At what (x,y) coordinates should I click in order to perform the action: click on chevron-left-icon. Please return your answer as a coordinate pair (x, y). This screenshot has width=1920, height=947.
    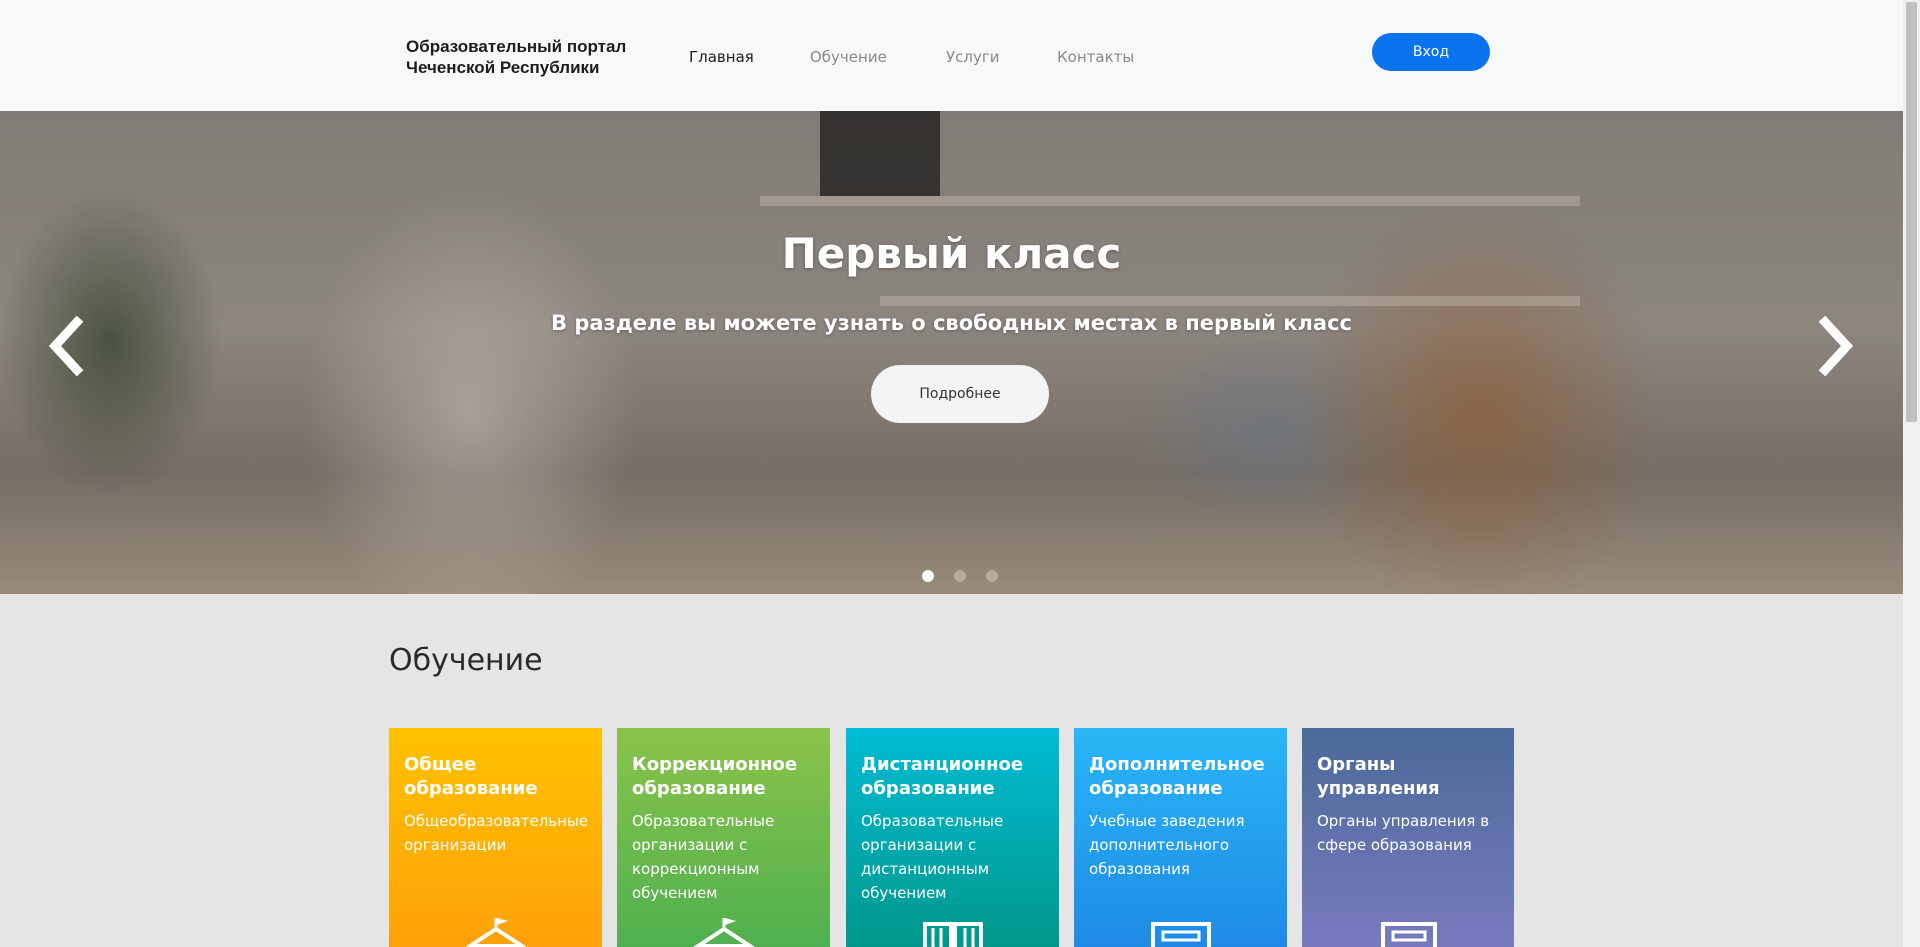
    Looking at the image, I should click on (66, 346).